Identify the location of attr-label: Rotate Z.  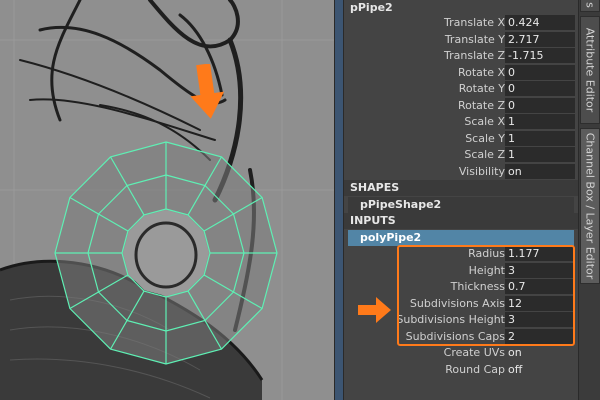
(481, 105).